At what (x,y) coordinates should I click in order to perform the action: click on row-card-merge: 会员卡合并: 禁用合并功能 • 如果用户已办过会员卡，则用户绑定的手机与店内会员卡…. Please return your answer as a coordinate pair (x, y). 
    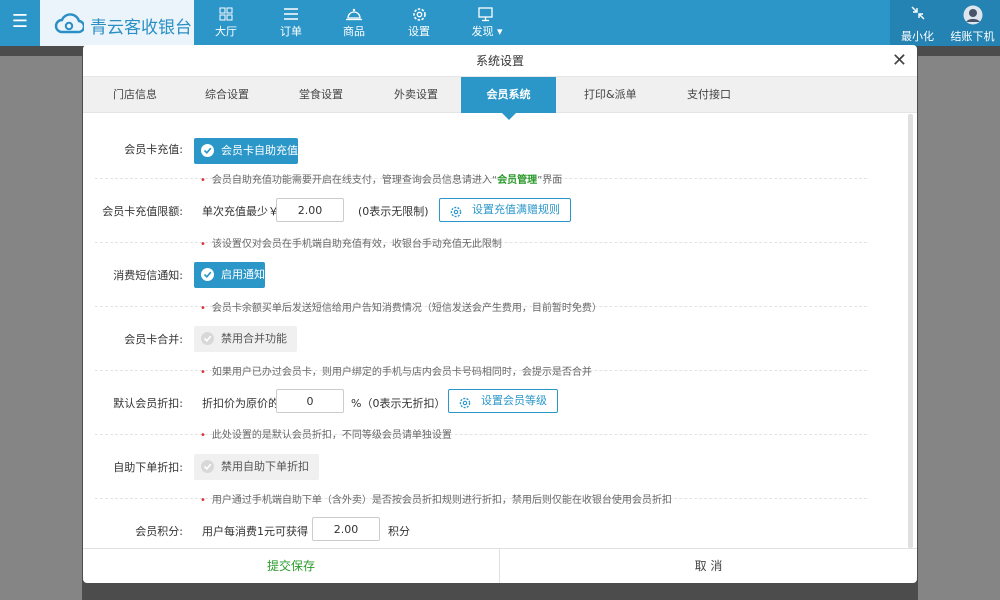
    Looking at the image, I should click on (481, 342).